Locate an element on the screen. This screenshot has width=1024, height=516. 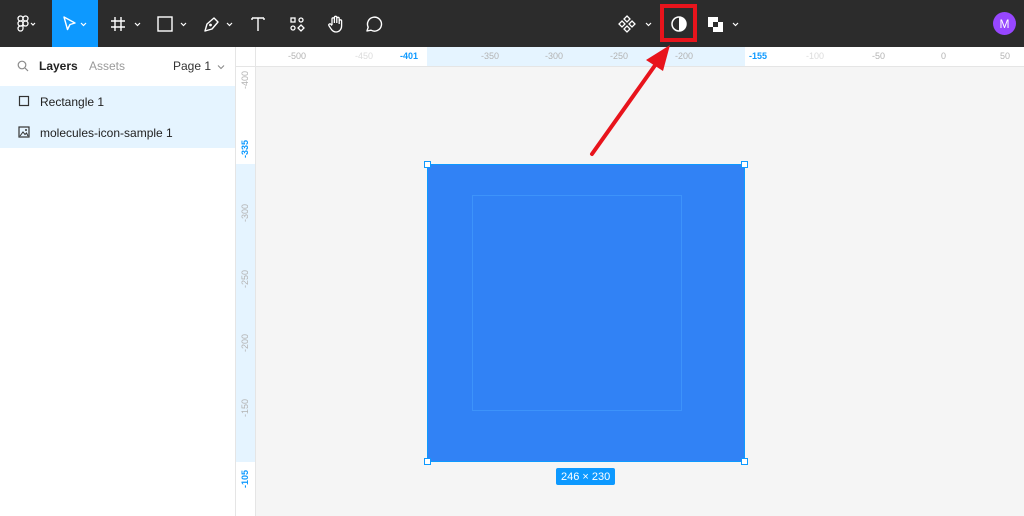
chevron-down-icon is located at coordinates (221, 66).